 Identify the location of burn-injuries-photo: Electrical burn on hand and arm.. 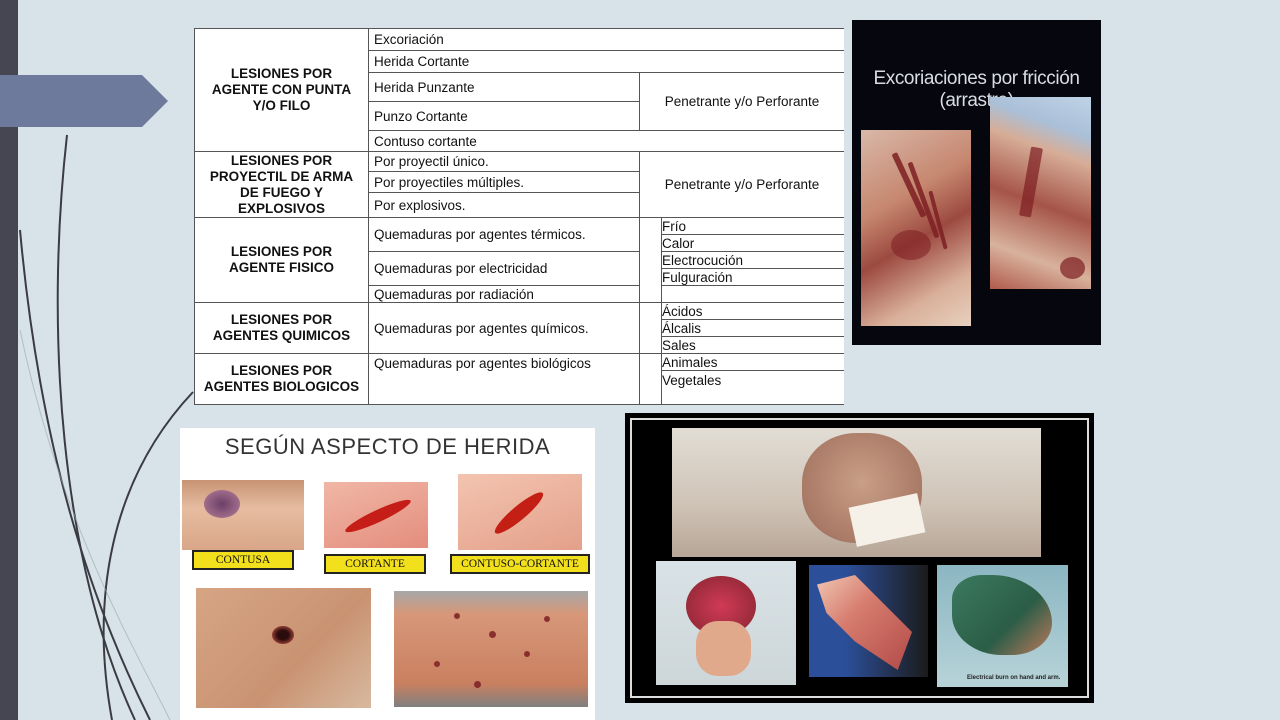
(859, 558).